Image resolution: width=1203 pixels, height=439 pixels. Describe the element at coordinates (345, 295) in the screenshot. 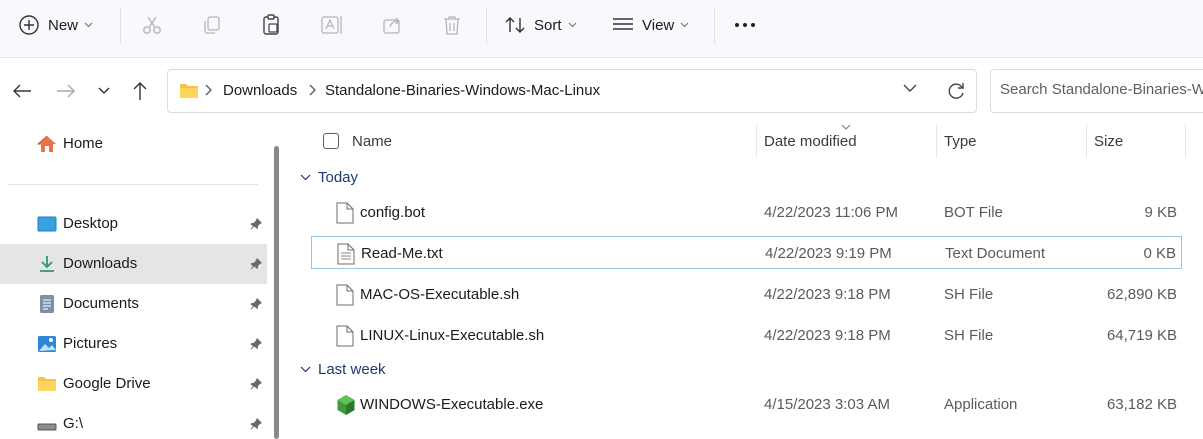

I see `file-icon` at that location.